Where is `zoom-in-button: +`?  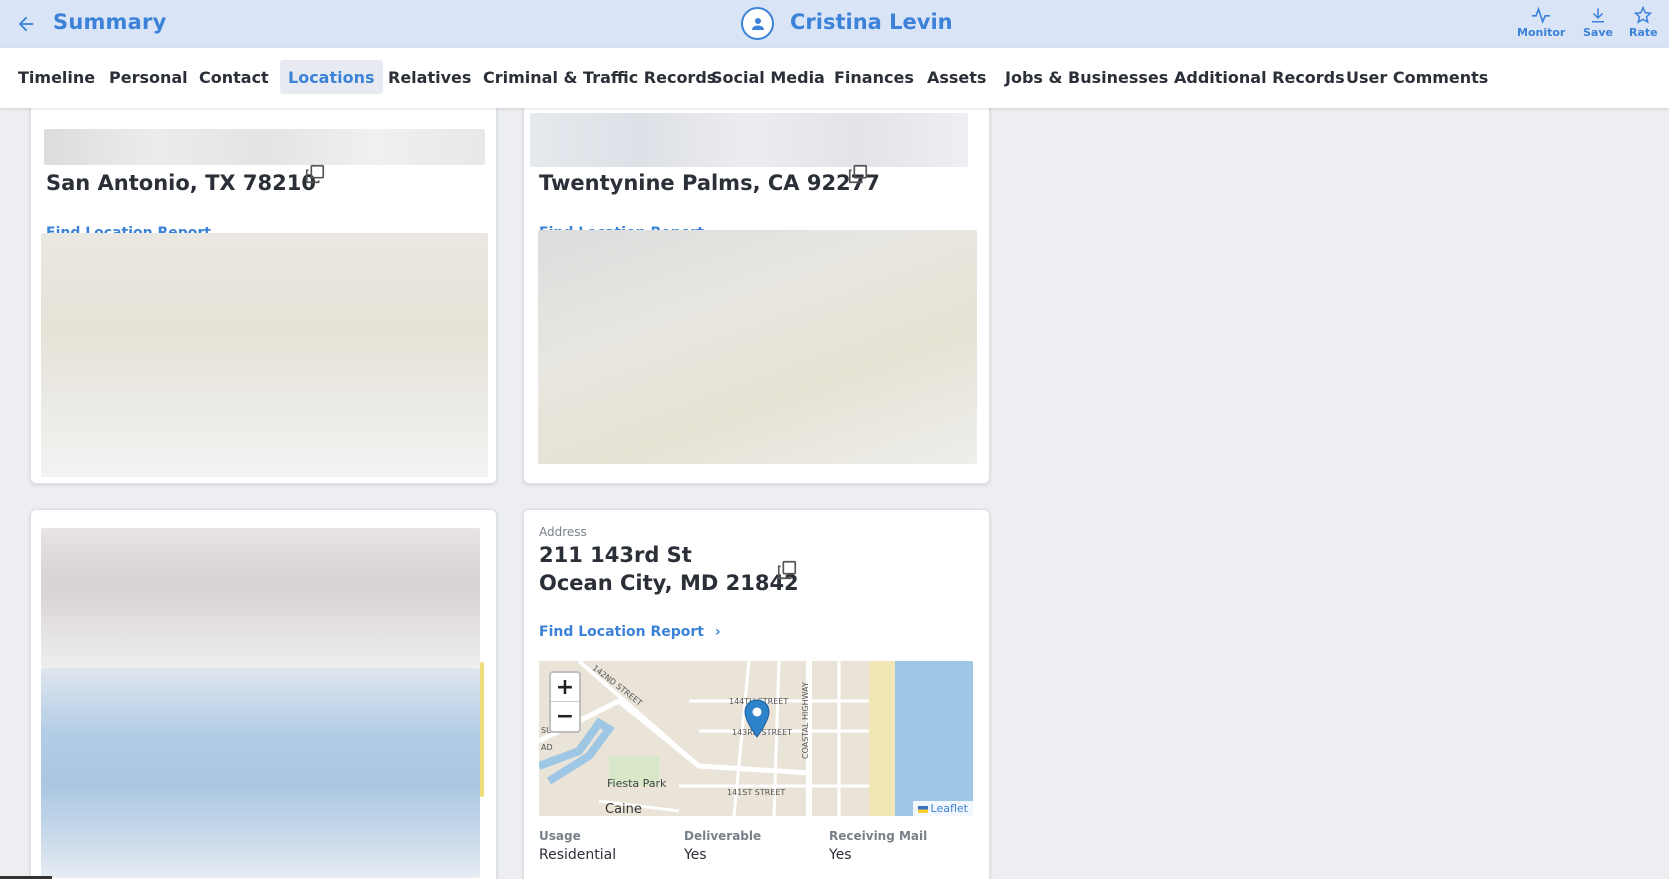
zoom-in-button: + is located at coordinates (565, 687).